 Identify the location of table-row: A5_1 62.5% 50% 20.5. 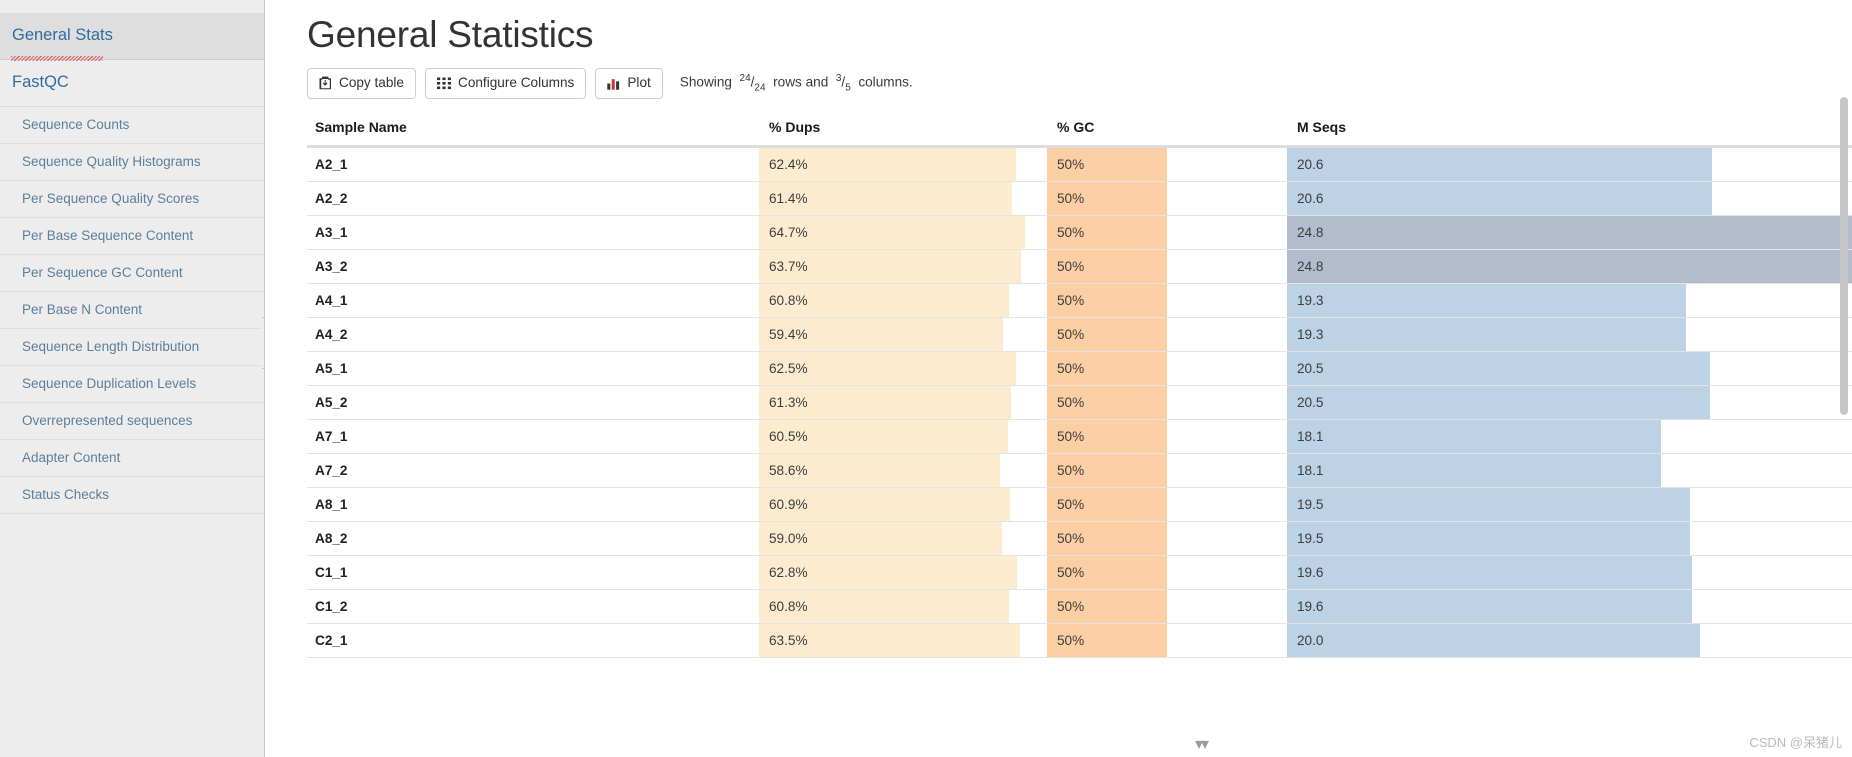
(1079, 368).